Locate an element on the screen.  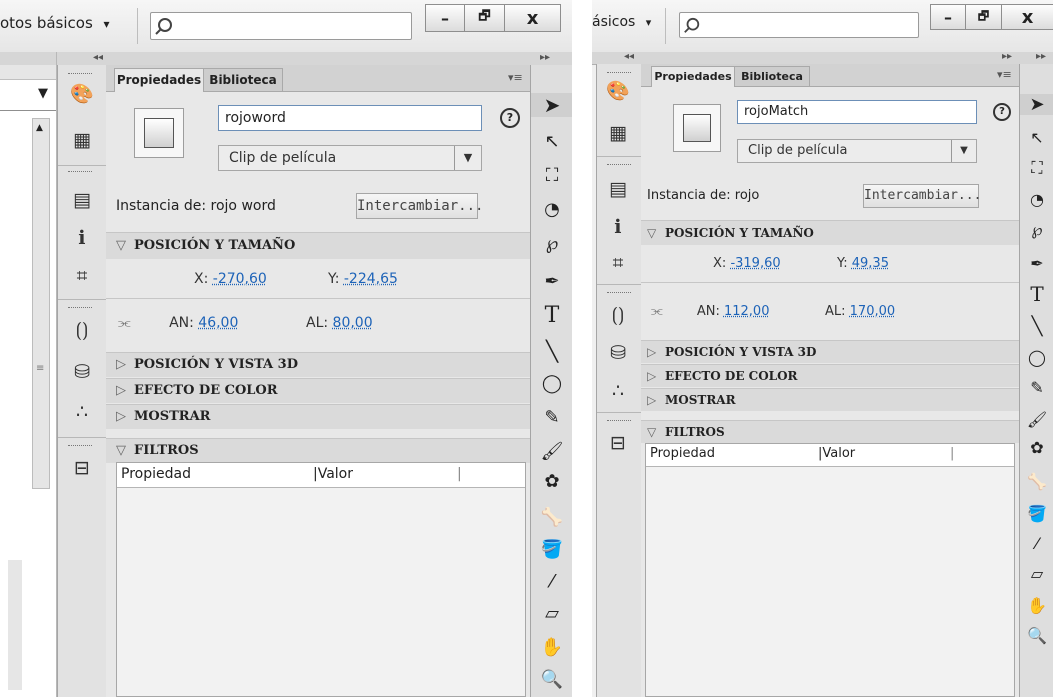
width-value: 112,00 is located at coordinates (747, 311).